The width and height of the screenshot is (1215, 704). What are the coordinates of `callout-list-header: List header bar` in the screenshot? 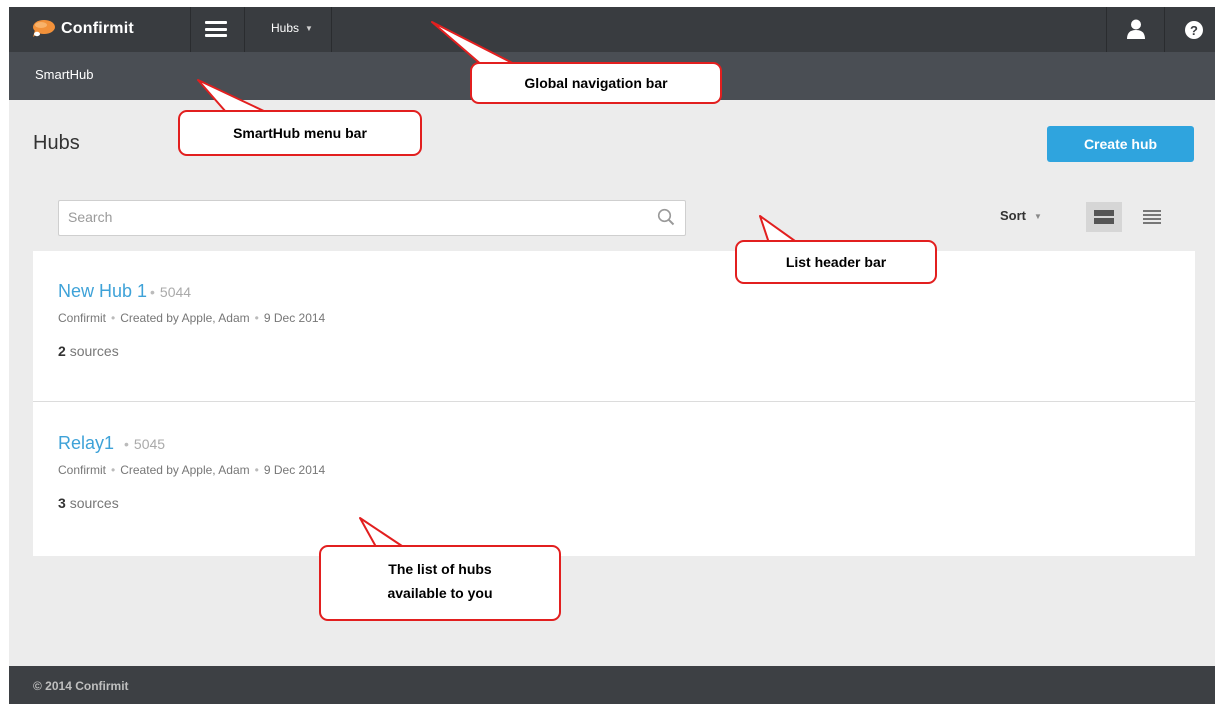 It's located at (836, 262).